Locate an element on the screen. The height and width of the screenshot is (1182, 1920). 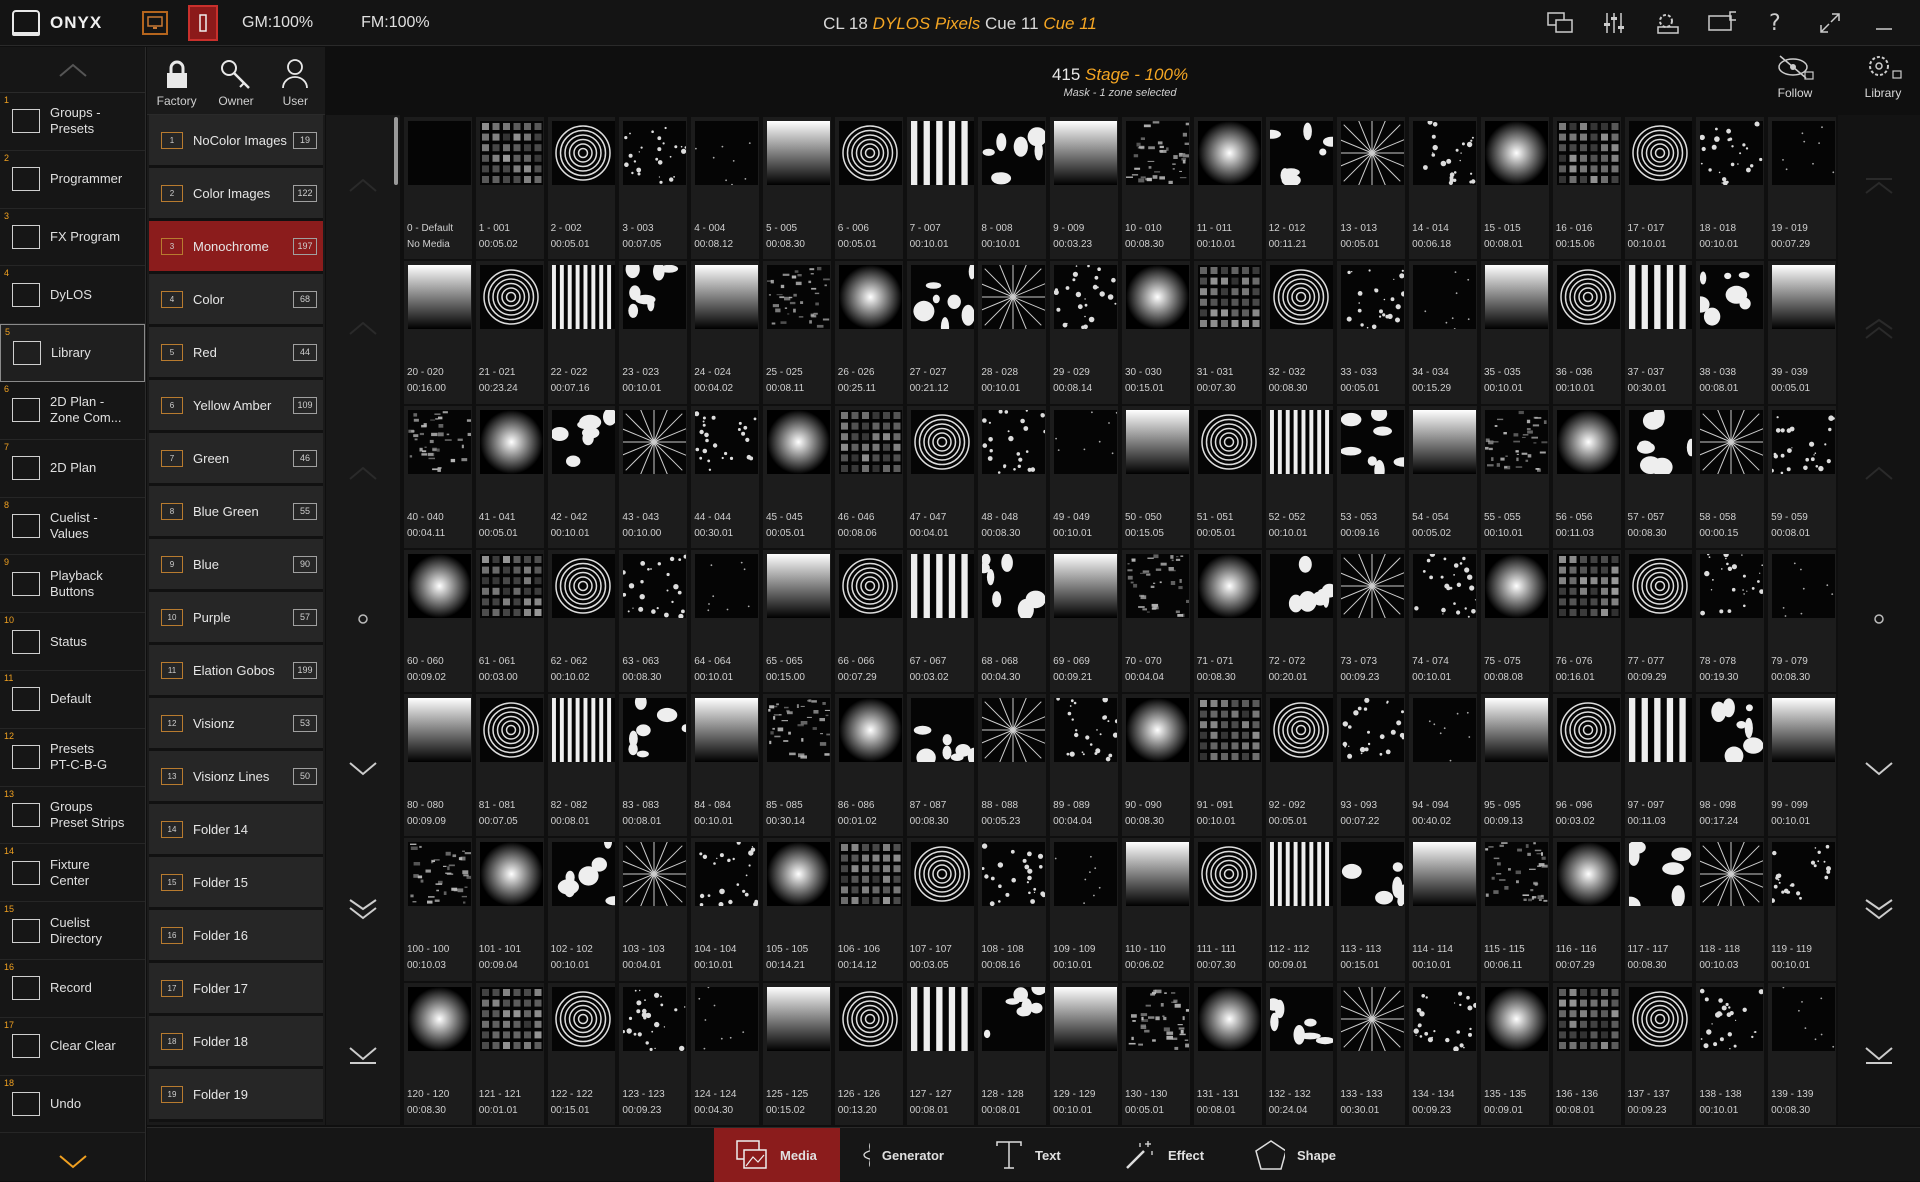
media-tile: 116 - 116 00:07.29 is located at coordinates (1586, 909).